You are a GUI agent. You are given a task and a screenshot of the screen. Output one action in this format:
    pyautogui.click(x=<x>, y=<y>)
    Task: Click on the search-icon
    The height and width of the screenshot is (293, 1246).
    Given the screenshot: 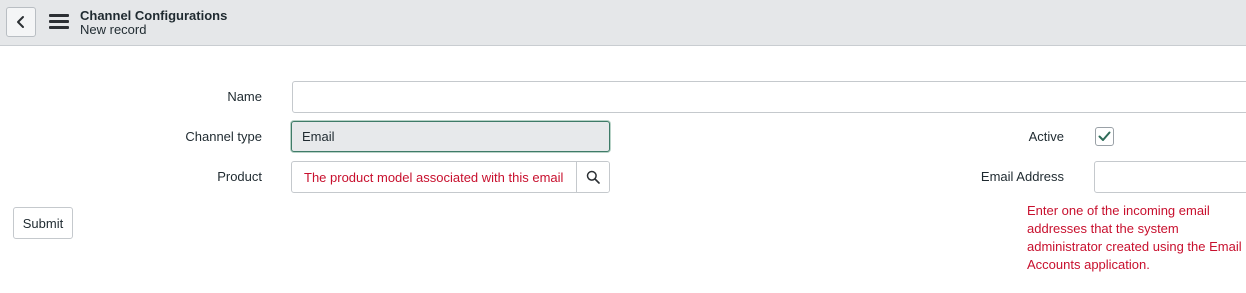 What is the action you would take?
    pyautogui.click(x=593, y=177)
    